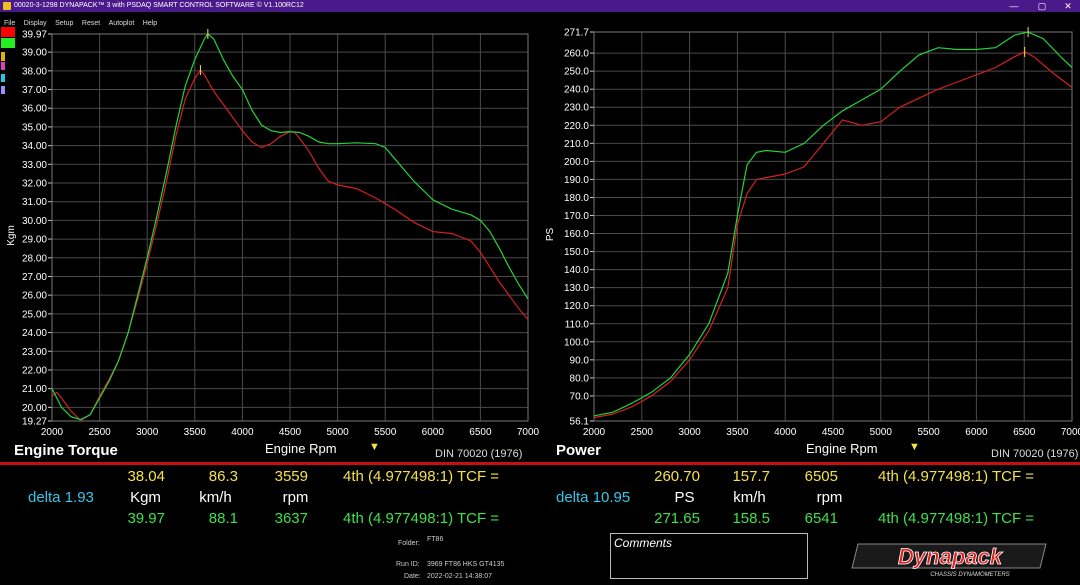 The height and width of the screenshot is (585, 1080). What do you see at coordinates (421, 476) in the screenshot?
I see `torque-run1-gear: 4th (4.977498:1) TCF =` at bounding box center [421, 476].